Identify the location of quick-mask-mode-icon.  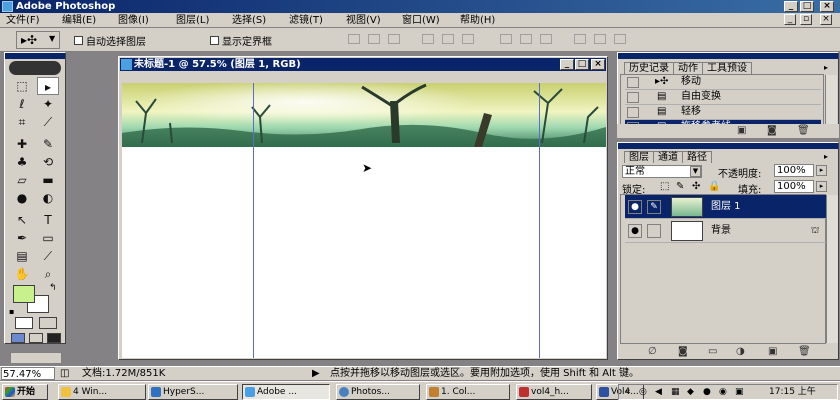
(48, 323).